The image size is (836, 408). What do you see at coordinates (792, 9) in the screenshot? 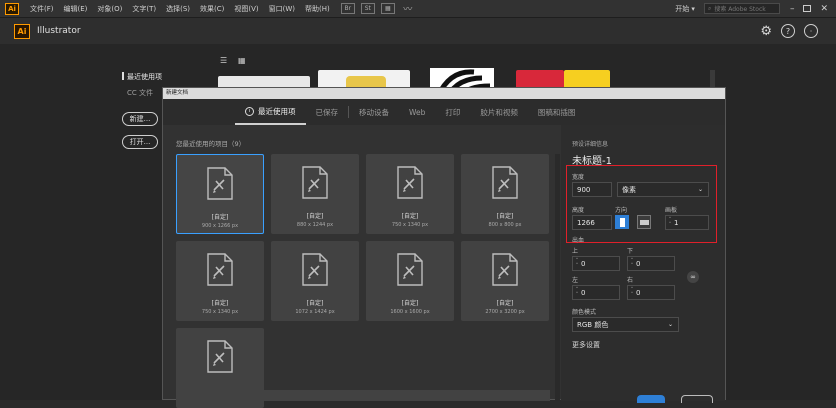
I see `minimize-icon: –` at bounding box center [792, 9].